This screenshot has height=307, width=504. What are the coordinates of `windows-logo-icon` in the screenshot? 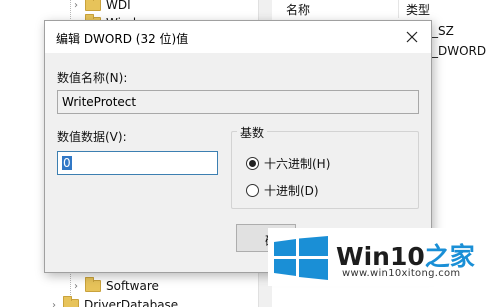 It's located at (301, 258).